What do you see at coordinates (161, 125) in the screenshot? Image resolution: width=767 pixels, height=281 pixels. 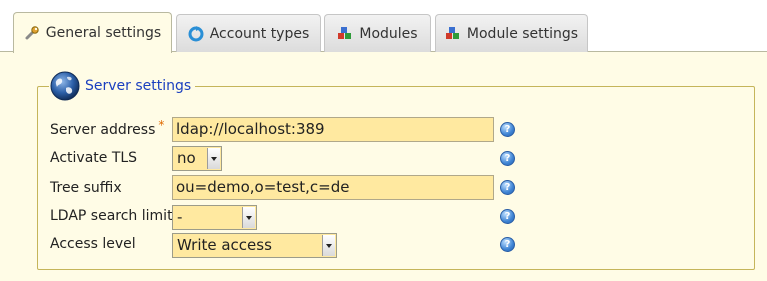 I see `required-marker: *` at bounding box center [161, 125].